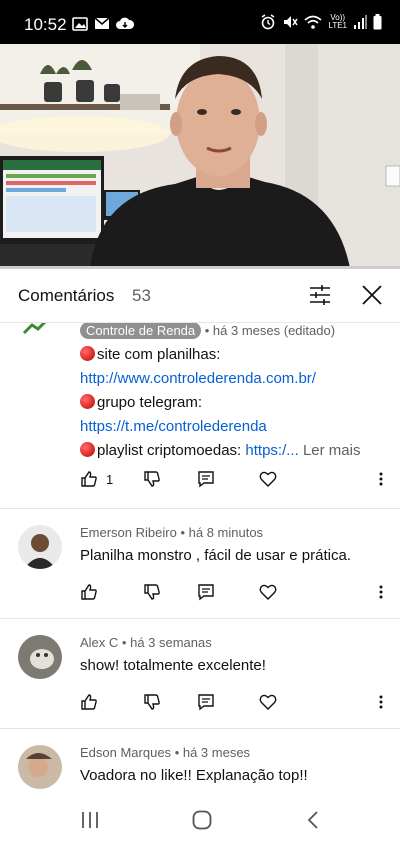  I want to click on battery-icon, so click(377, 22).